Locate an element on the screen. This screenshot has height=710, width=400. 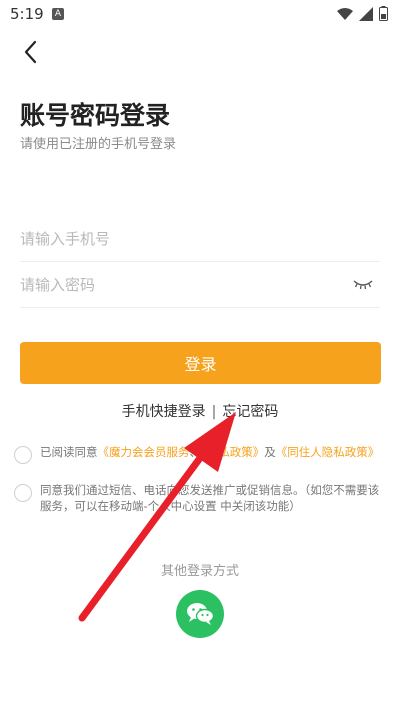
other-login-label: 其他登录方式 is located at coordinates (199, 571).